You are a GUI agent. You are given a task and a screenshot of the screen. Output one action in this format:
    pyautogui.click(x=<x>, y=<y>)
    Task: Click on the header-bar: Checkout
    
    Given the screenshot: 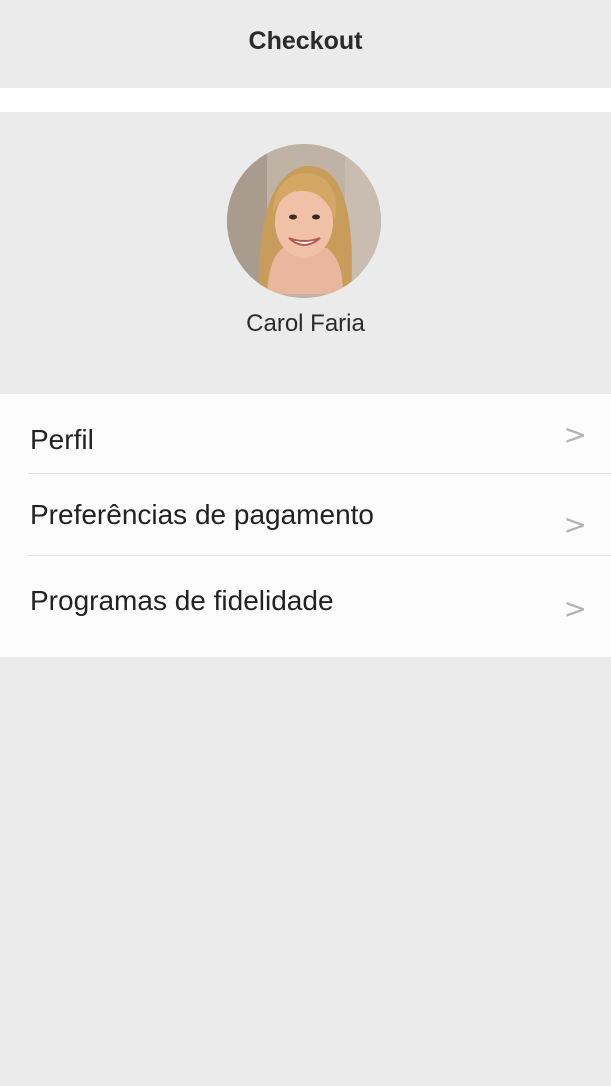 What is the action you would take?
    pyautogui.click(x=305, y=44)
    